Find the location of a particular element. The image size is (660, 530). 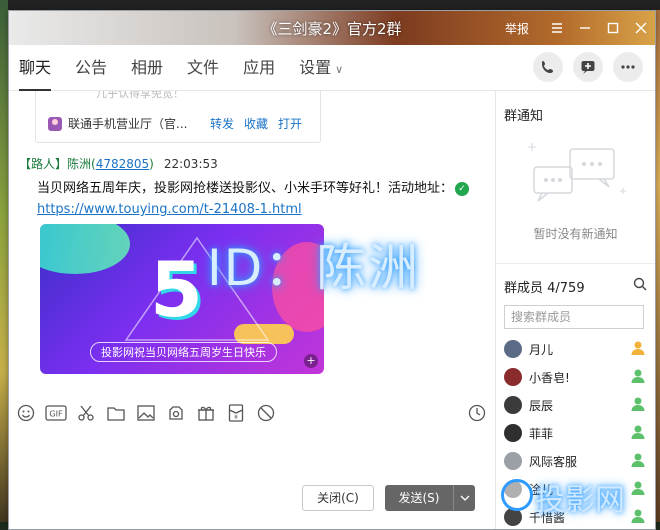

tab-chat: 聊天 is located at coordinates (35, 68).